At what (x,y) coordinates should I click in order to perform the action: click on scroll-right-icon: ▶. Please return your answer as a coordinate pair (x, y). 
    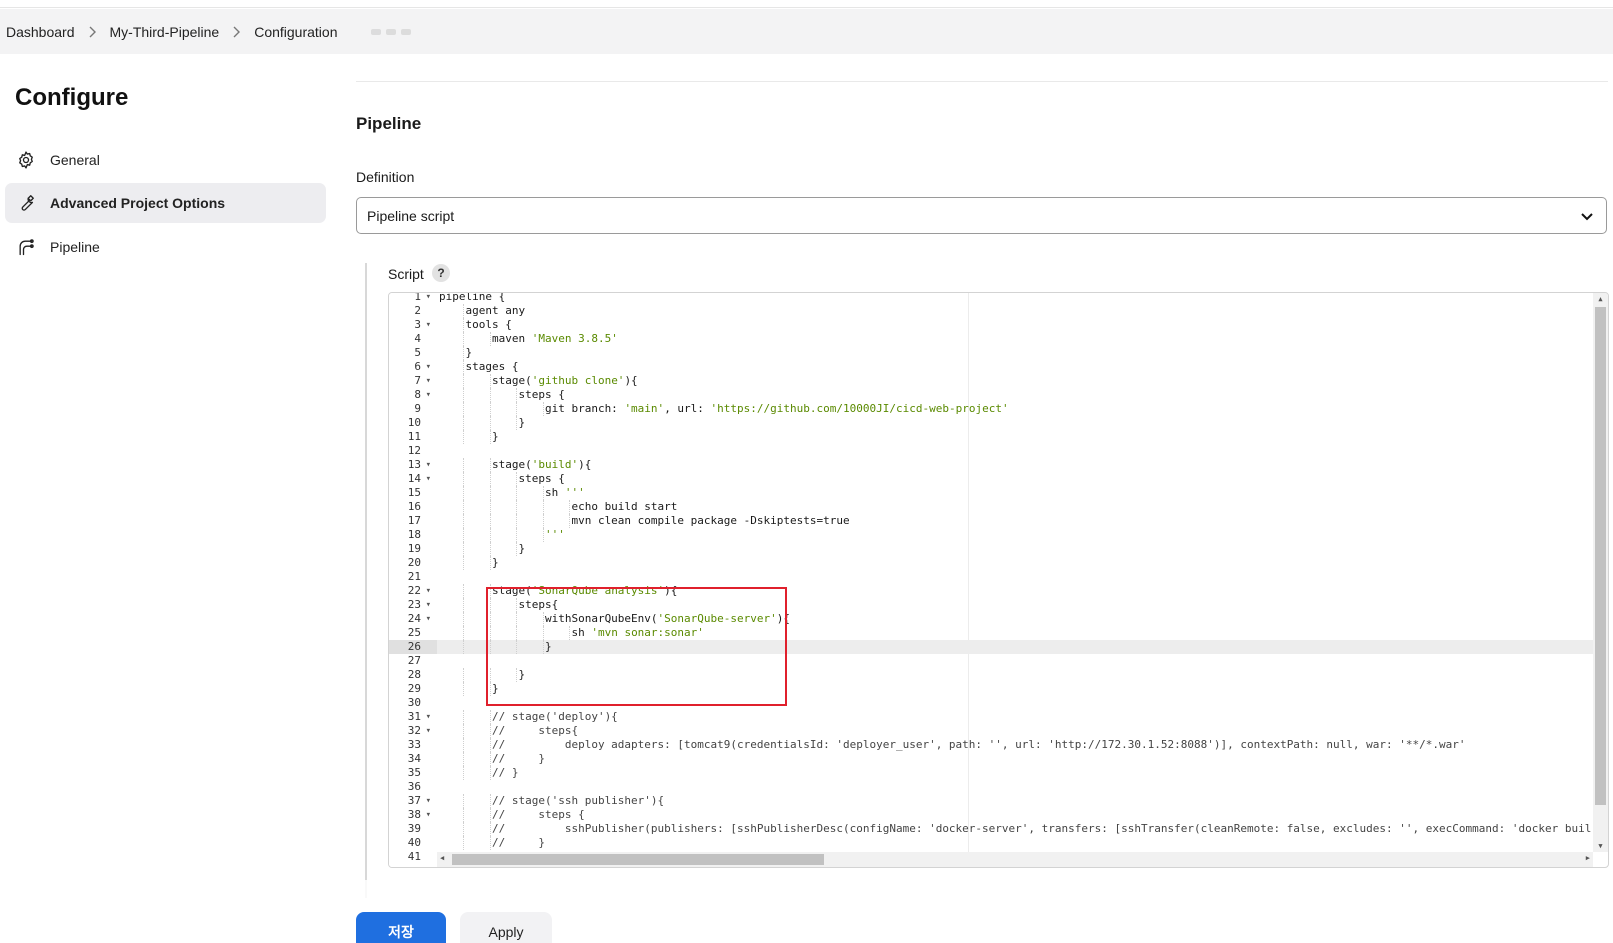
    Looking at the image, I should click on (1588, 858).